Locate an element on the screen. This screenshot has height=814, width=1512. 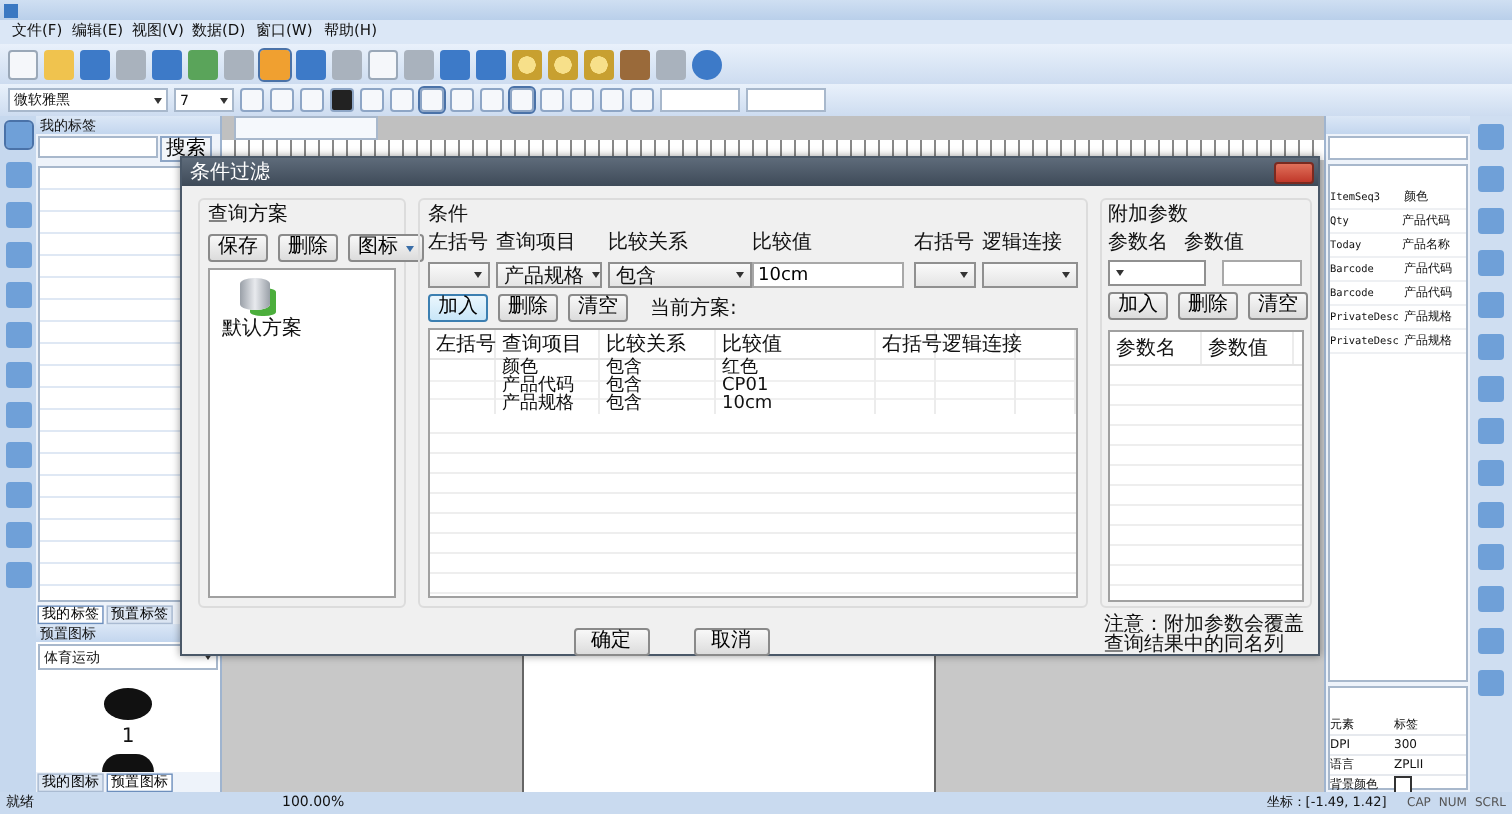
column-header: 左括号 is located at coordinates (463, 344).